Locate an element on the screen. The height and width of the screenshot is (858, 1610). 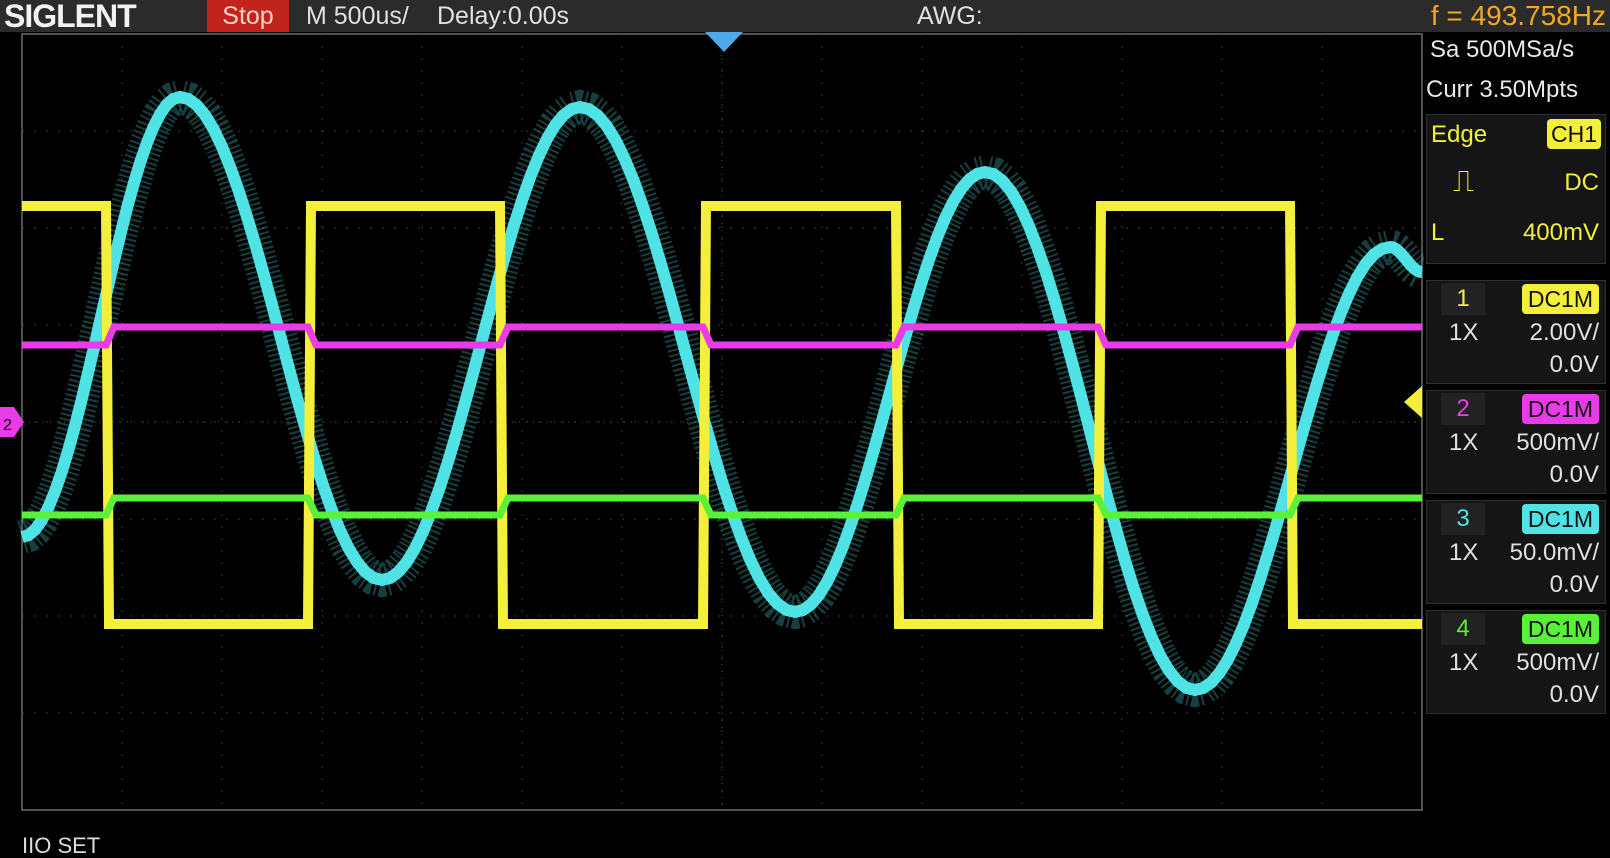
channel-4-offset: 0.0V is located at coordinates (1574, 694).